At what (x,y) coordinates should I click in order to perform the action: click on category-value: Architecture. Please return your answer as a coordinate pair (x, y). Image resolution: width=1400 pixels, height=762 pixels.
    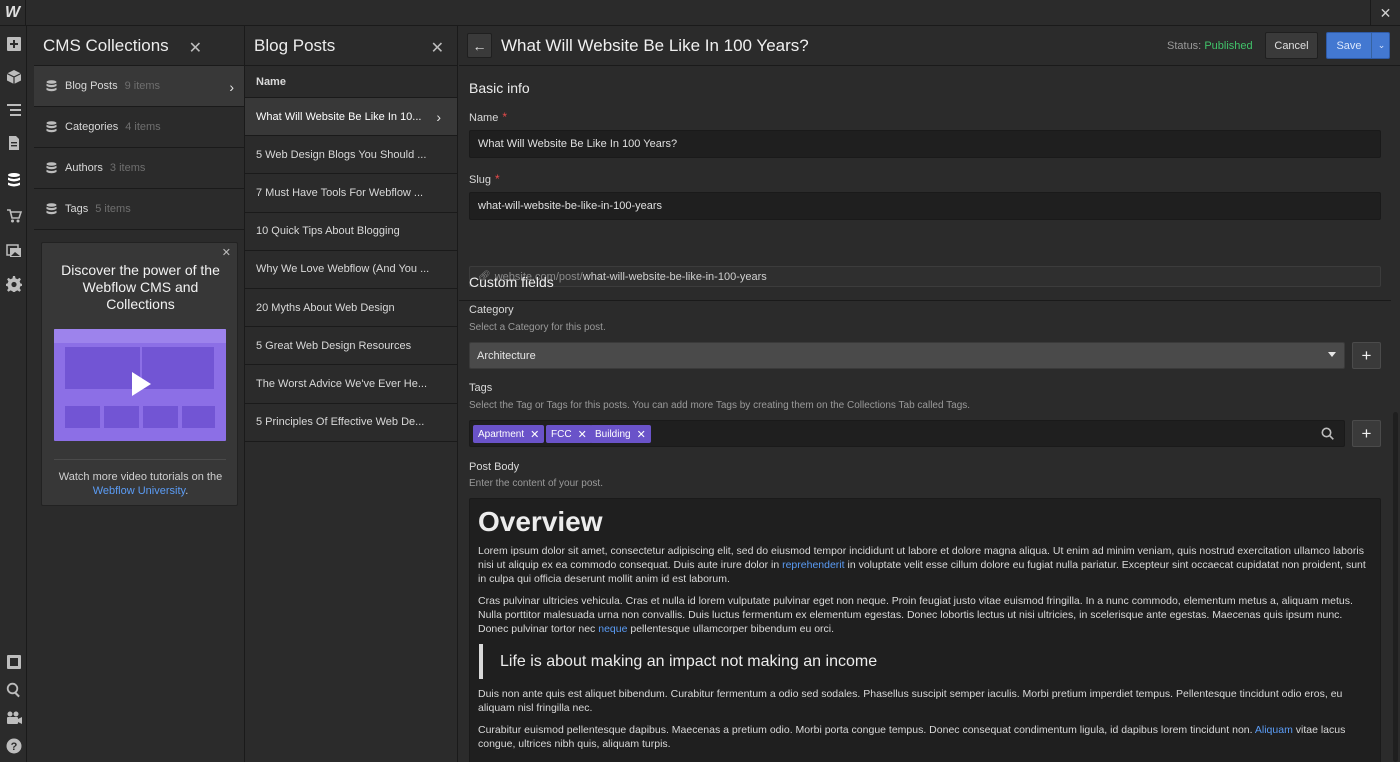
    Looking at the image, I should click on (506, 355).